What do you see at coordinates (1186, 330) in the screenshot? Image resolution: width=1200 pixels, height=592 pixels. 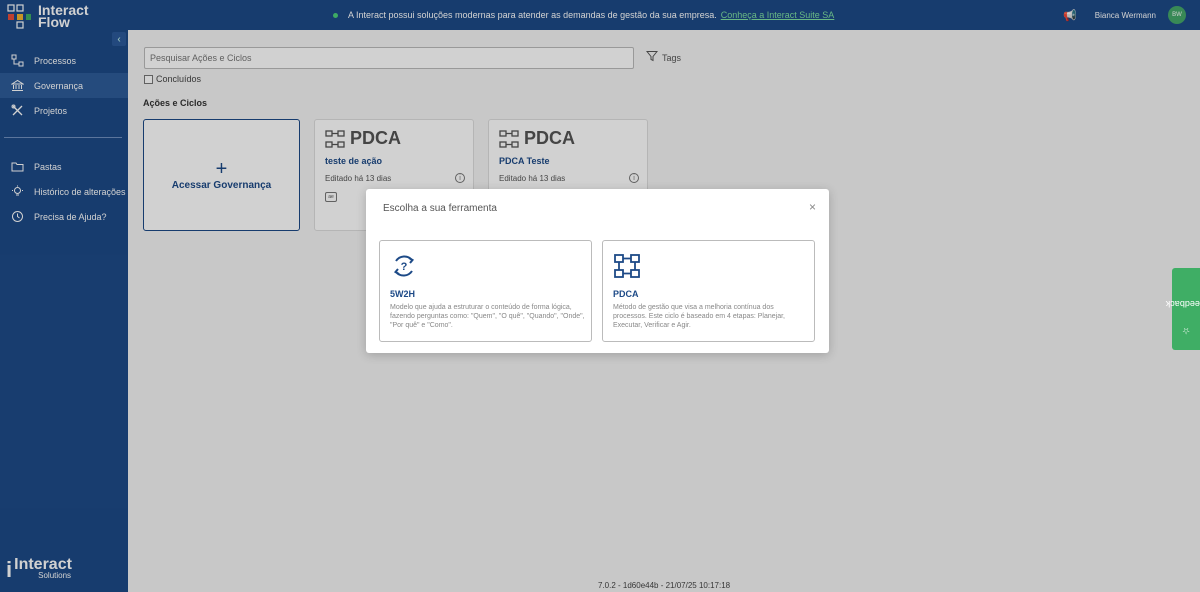 I see `star-icon: ☆` at bounding box center [1186, 330].